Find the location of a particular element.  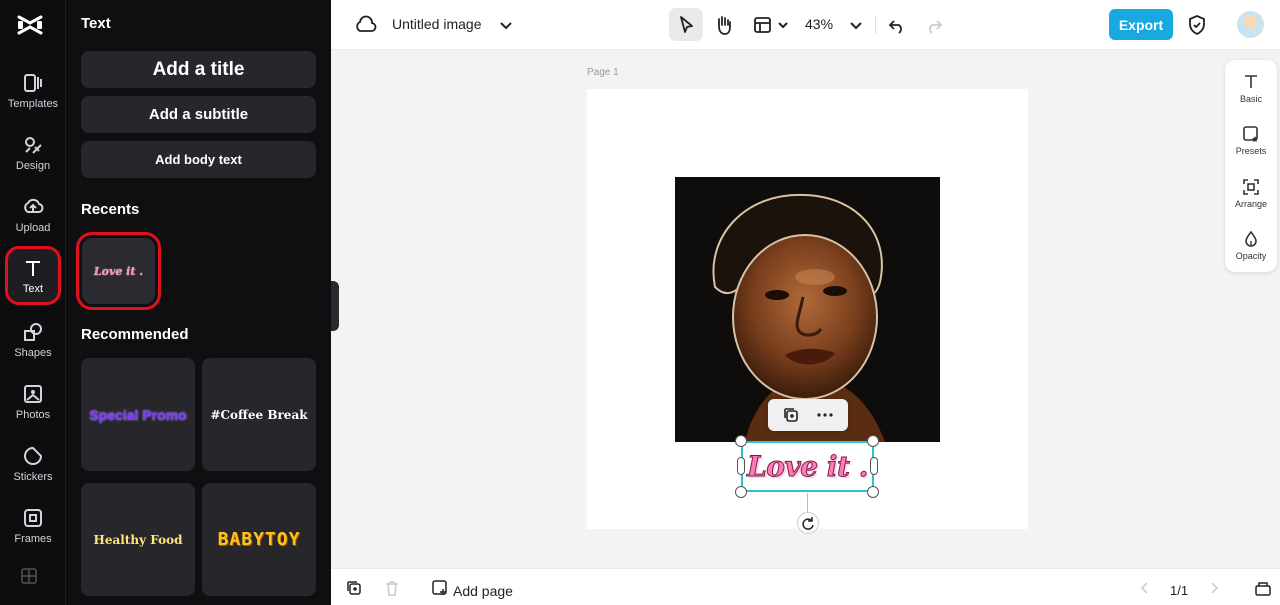

rail-item-shapes: Shapes is located at coordinates (33, 340).